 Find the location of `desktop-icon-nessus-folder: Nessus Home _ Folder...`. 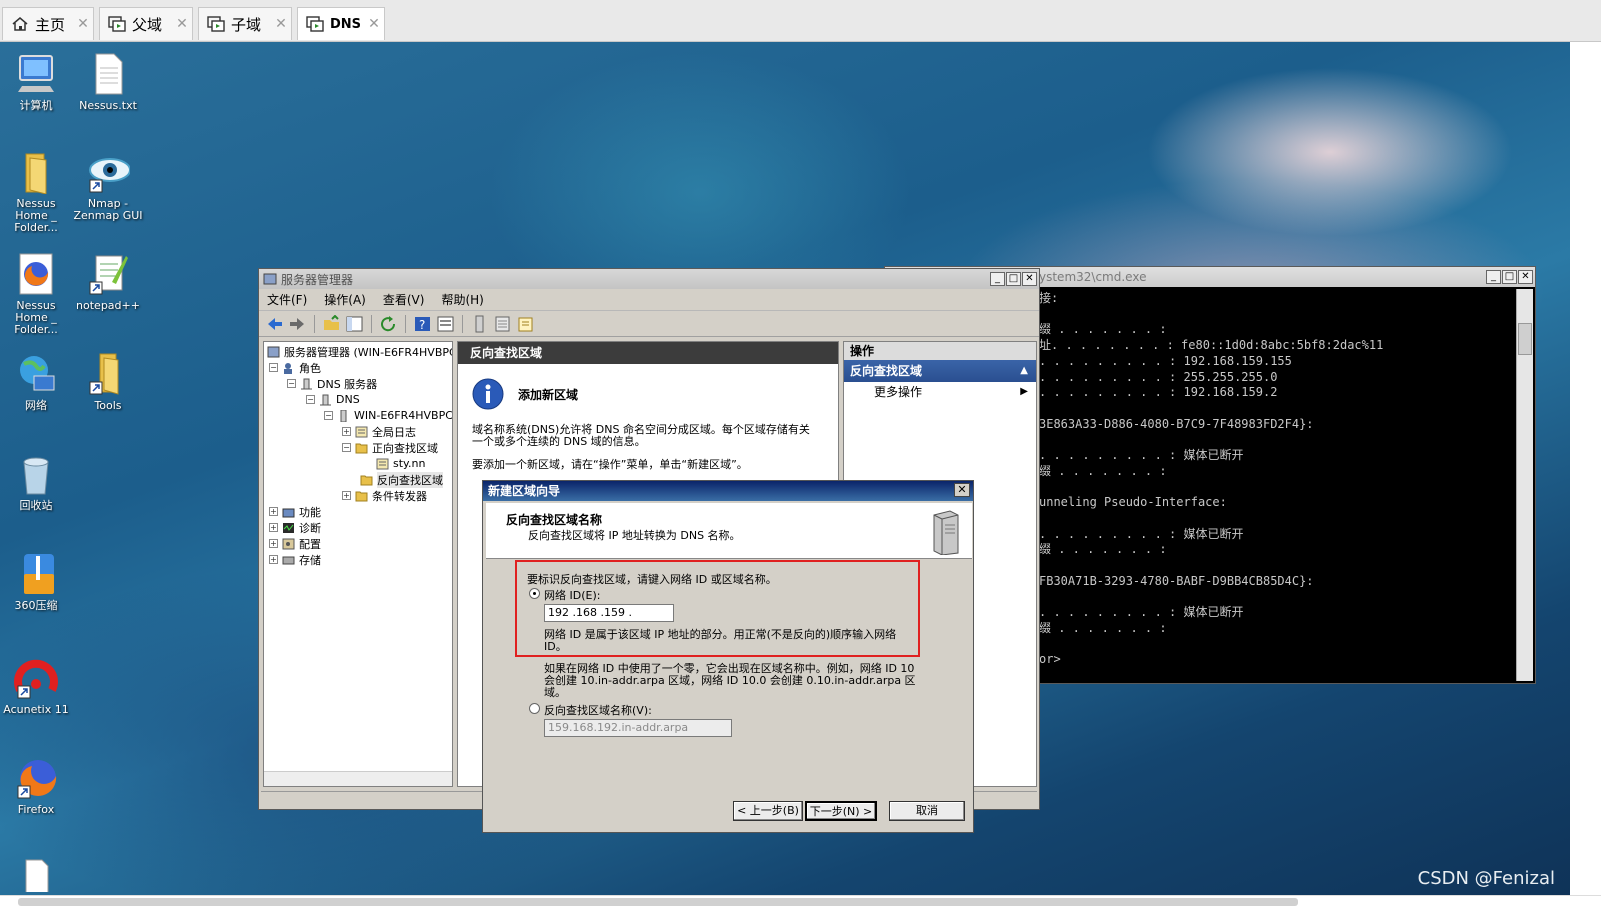

desktop-icon-nessus-folder: Nessus Home _ Folder... is located at coordinates (36, 192).